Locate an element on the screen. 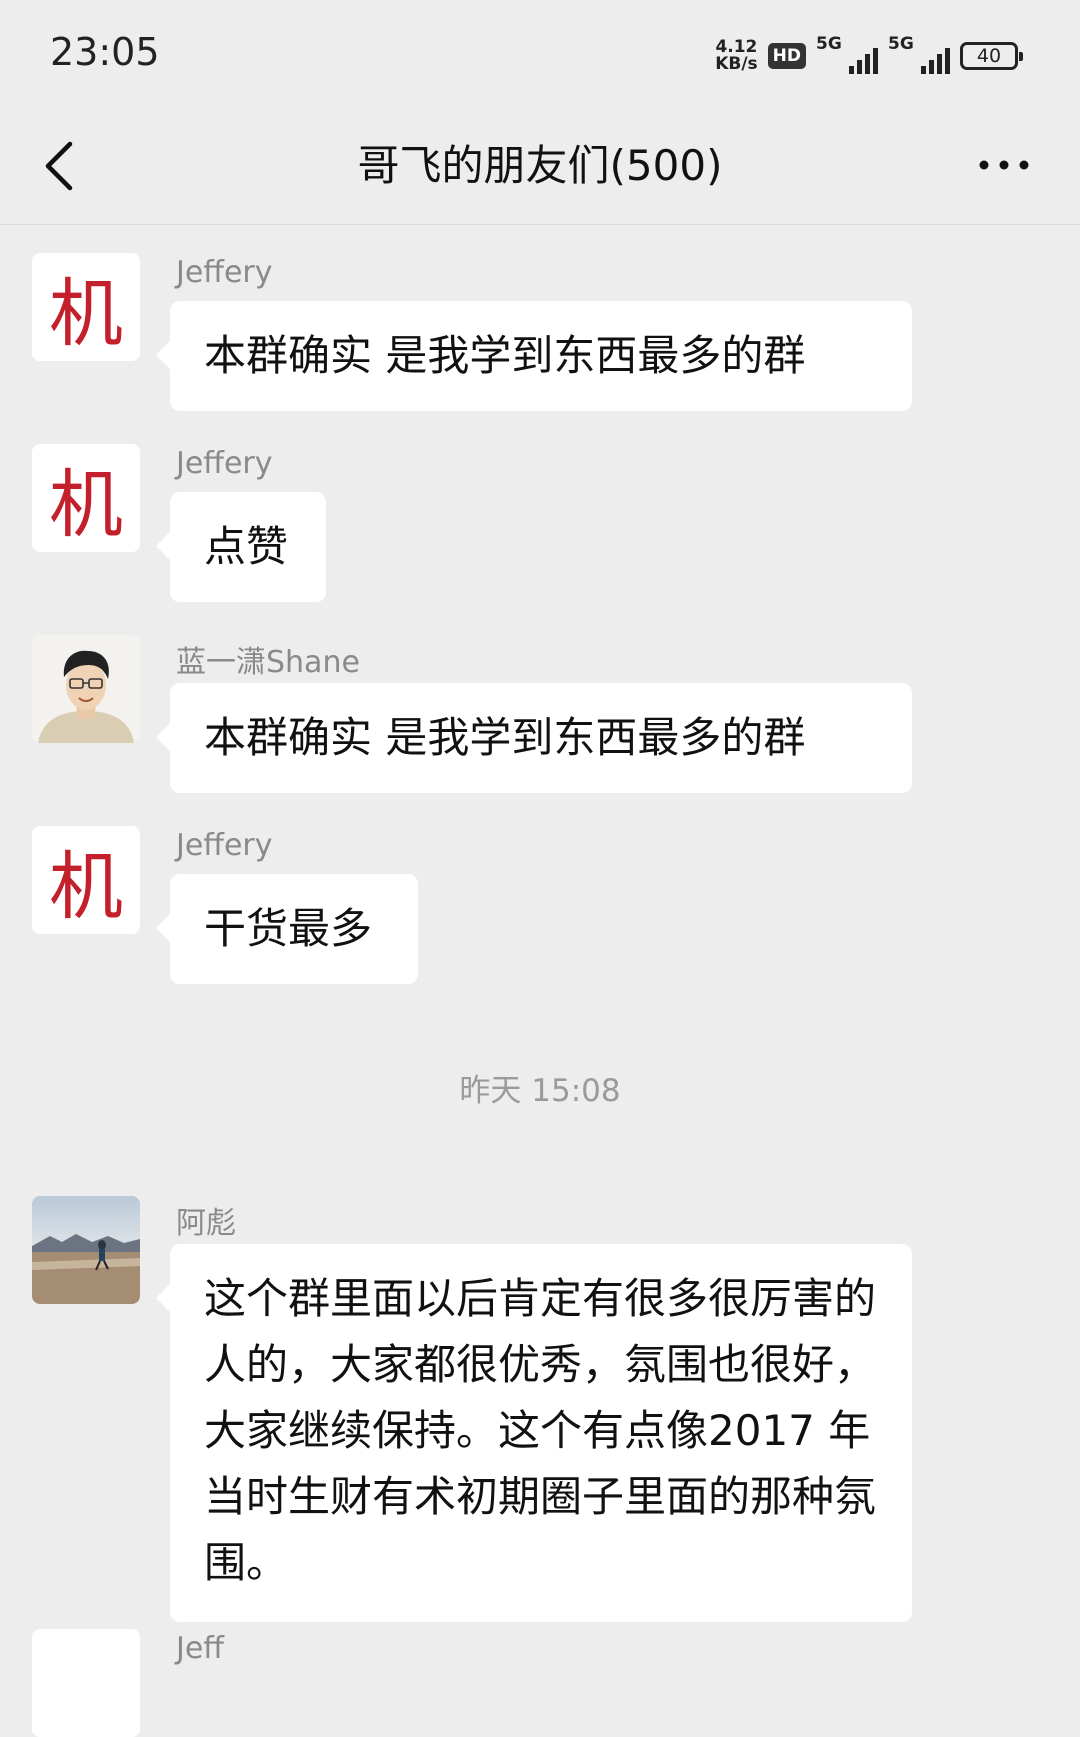  avatar is located at coordinates (86, 1683).